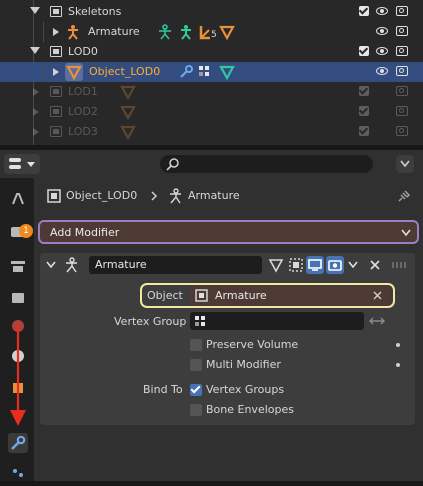  What do you see at coordinates (150, 321) in the screenshot?
I see `vertex-group-label: Vertex Group` at bounding box center [150, 321].